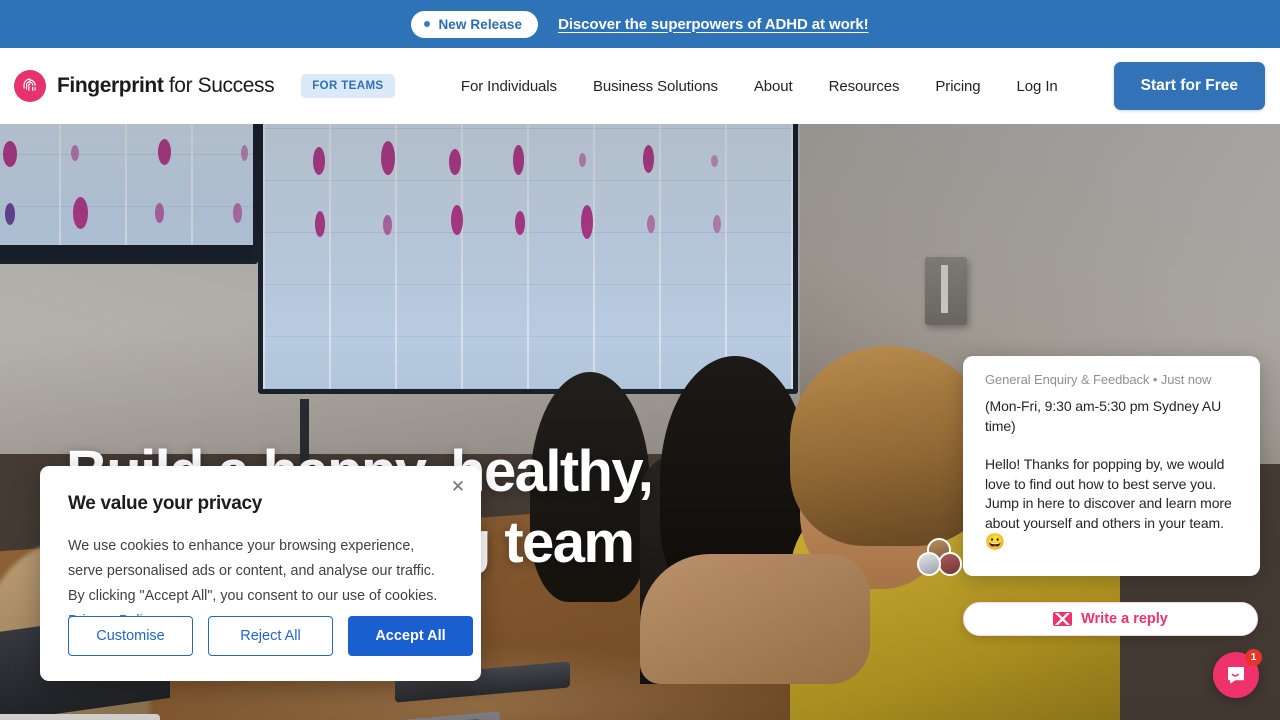  I want to click on start-for-free-button: Start for Free, so click(1189, 86).